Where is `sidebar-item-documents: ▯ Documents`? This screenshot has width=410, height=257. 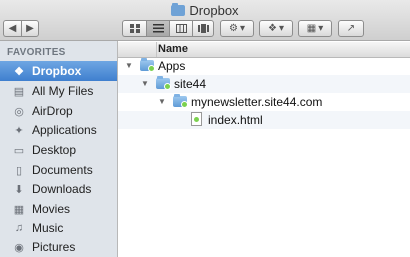 sidebar-item-documents: ▯ Documents is located at coordinates (58, 170).